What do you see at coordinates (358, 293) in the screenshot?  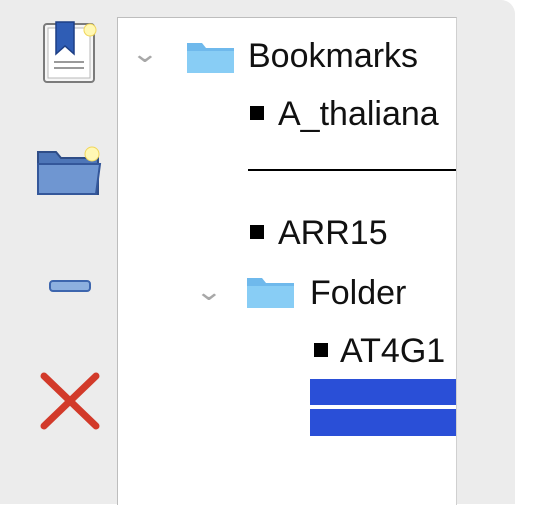 I see `tree-item-folder: Folder` at bounding box center [358, 293].